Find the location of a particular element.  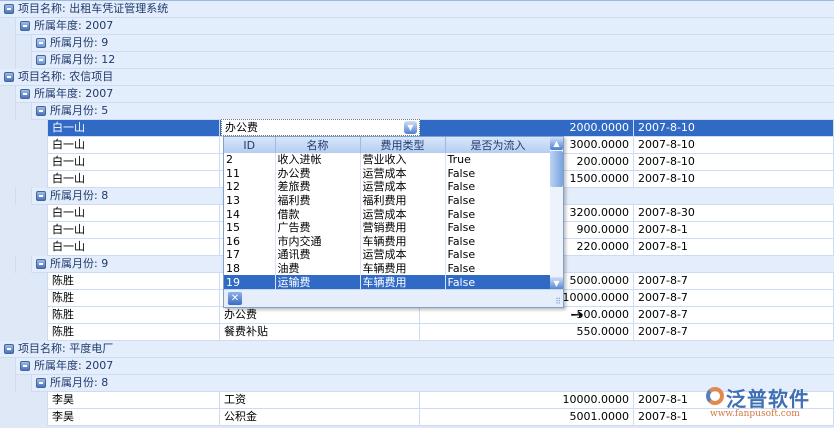

option-type: 营业收入 is located at coordinates (403, 160).